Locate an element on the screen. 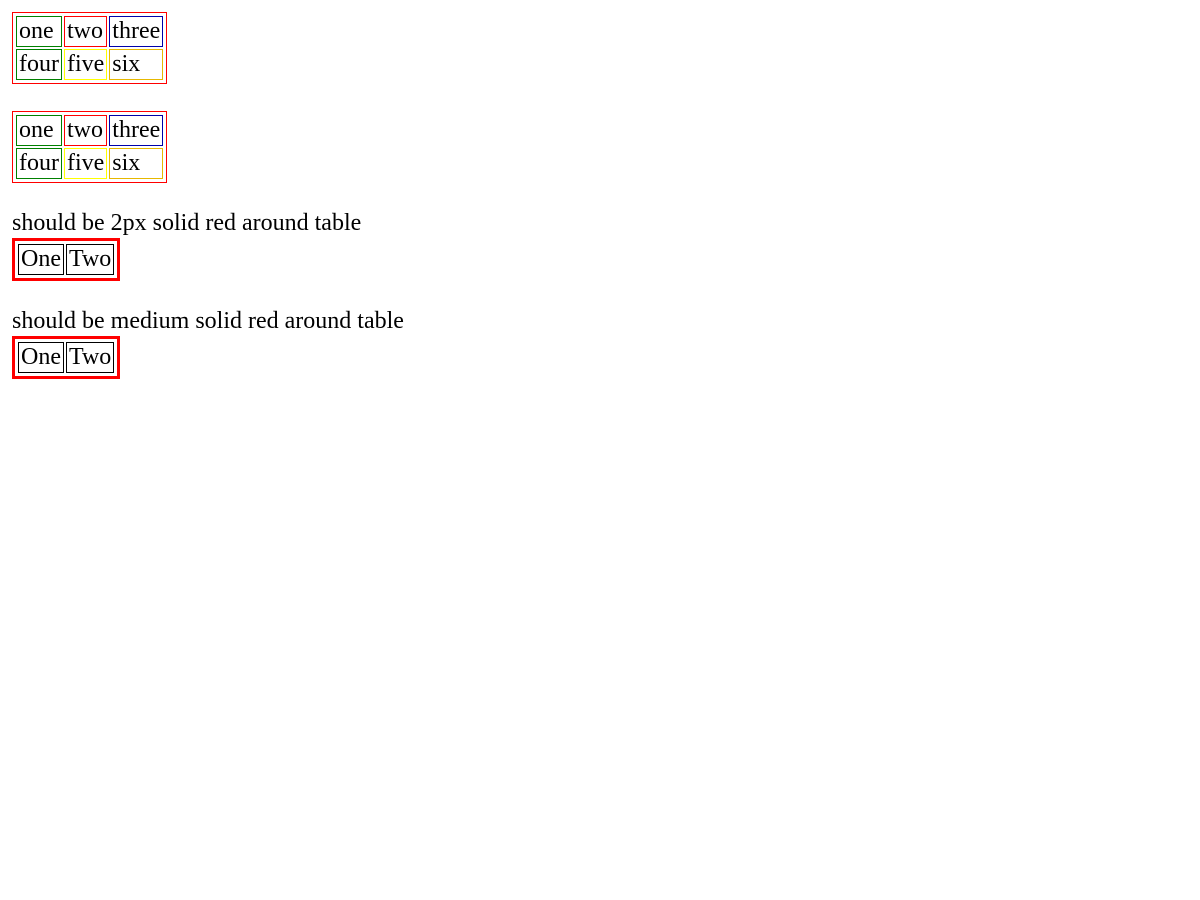 The width and height of the screenshot is (1200, 900). red-border-table-2px: One Two is located at coordinates (66, 259).